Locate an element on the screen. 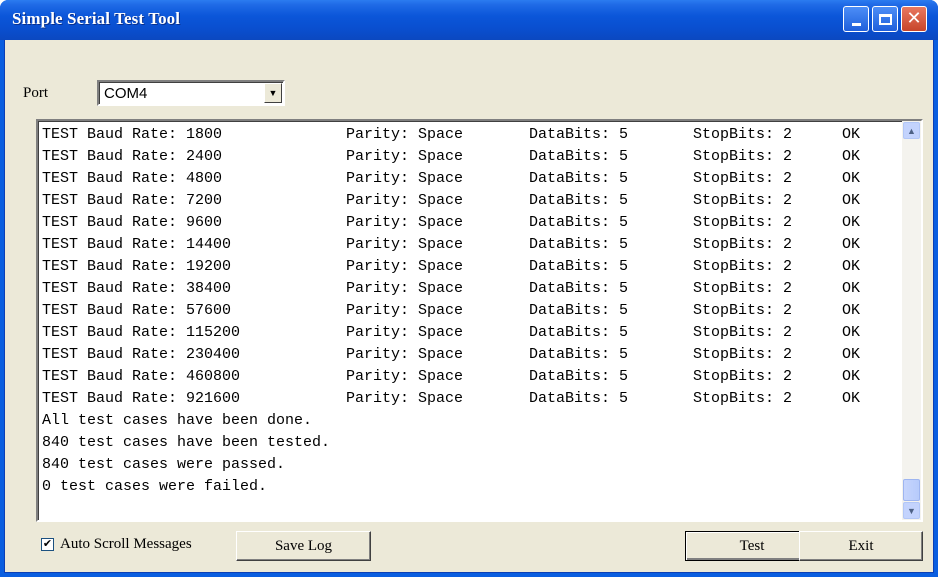 Image resolution: width=938 pixels, height=577 pixels. log-test: TEST Baud Rate: 38400 is located at coordinates (137, 288).